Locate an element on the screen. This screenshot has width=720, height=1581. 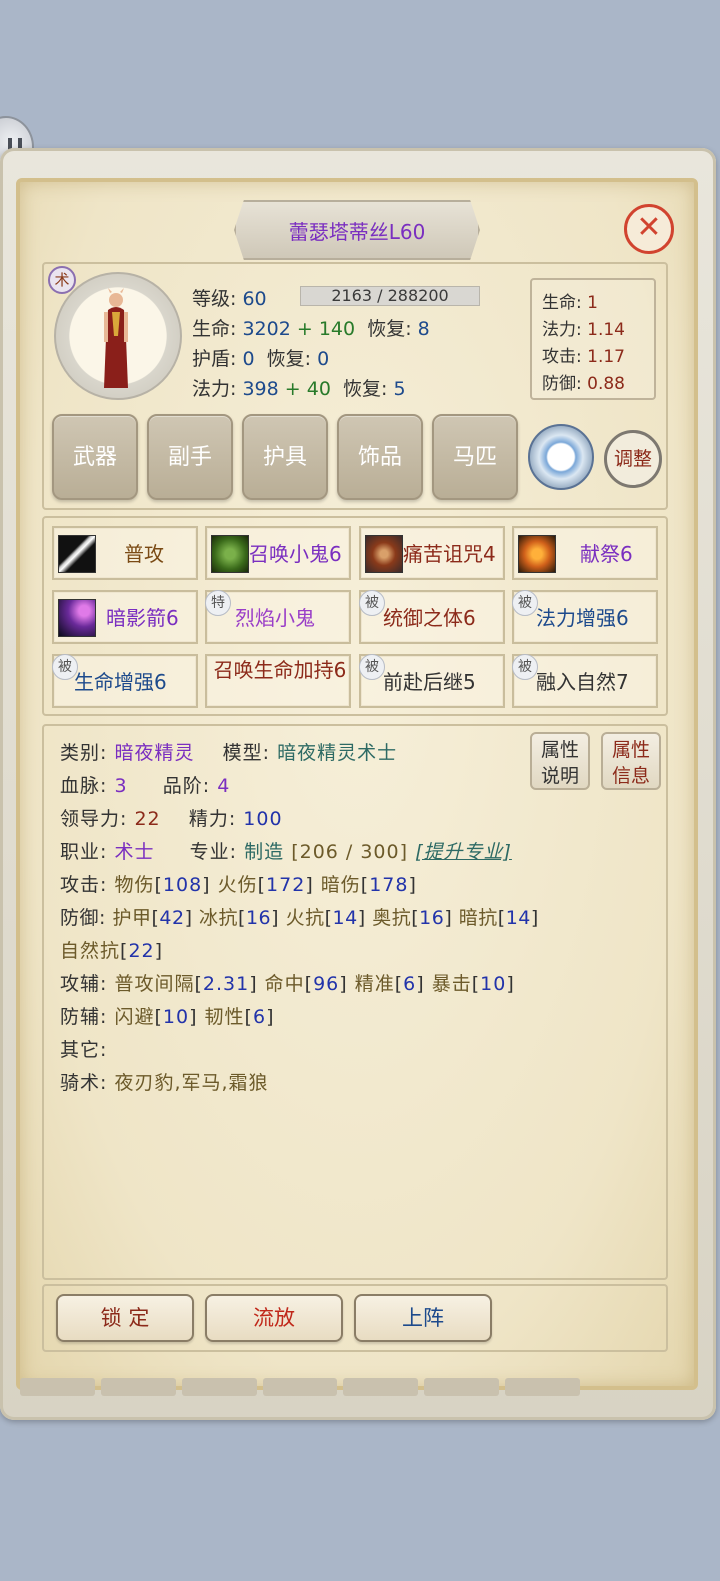
button-label: 属性 is located at coordinates (559, 750).